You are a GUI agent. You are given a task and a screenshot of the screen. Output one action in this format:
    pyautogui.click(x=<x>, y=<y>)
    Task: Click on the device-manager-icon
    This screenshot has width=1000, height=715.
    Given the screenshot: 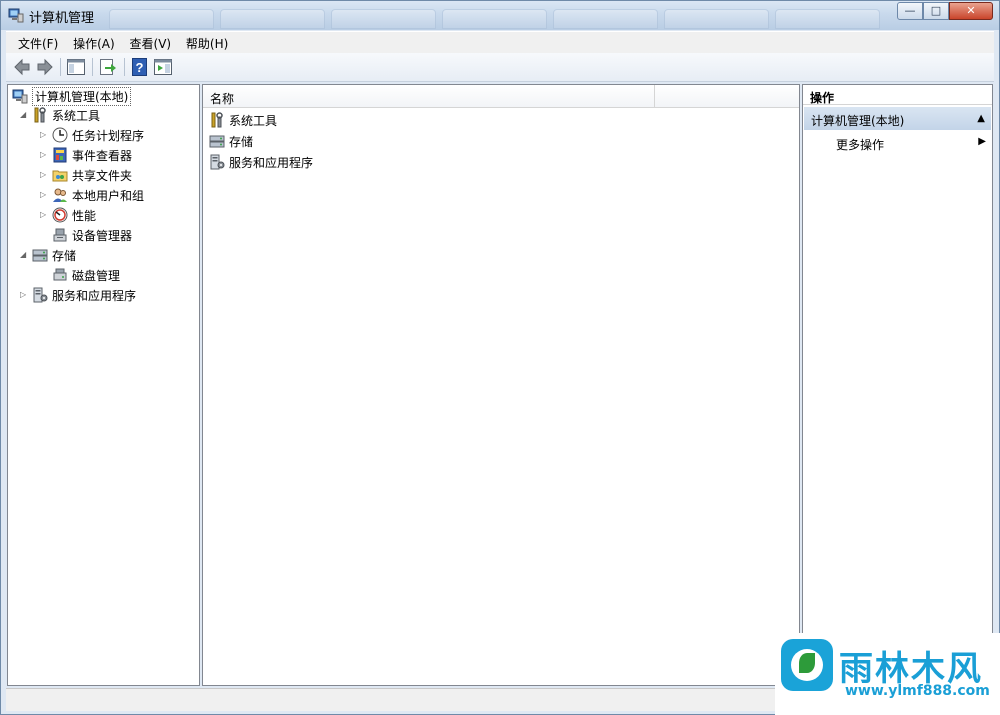 What is the action you would take?
    pyautogui.click(x=60, y=235)
    